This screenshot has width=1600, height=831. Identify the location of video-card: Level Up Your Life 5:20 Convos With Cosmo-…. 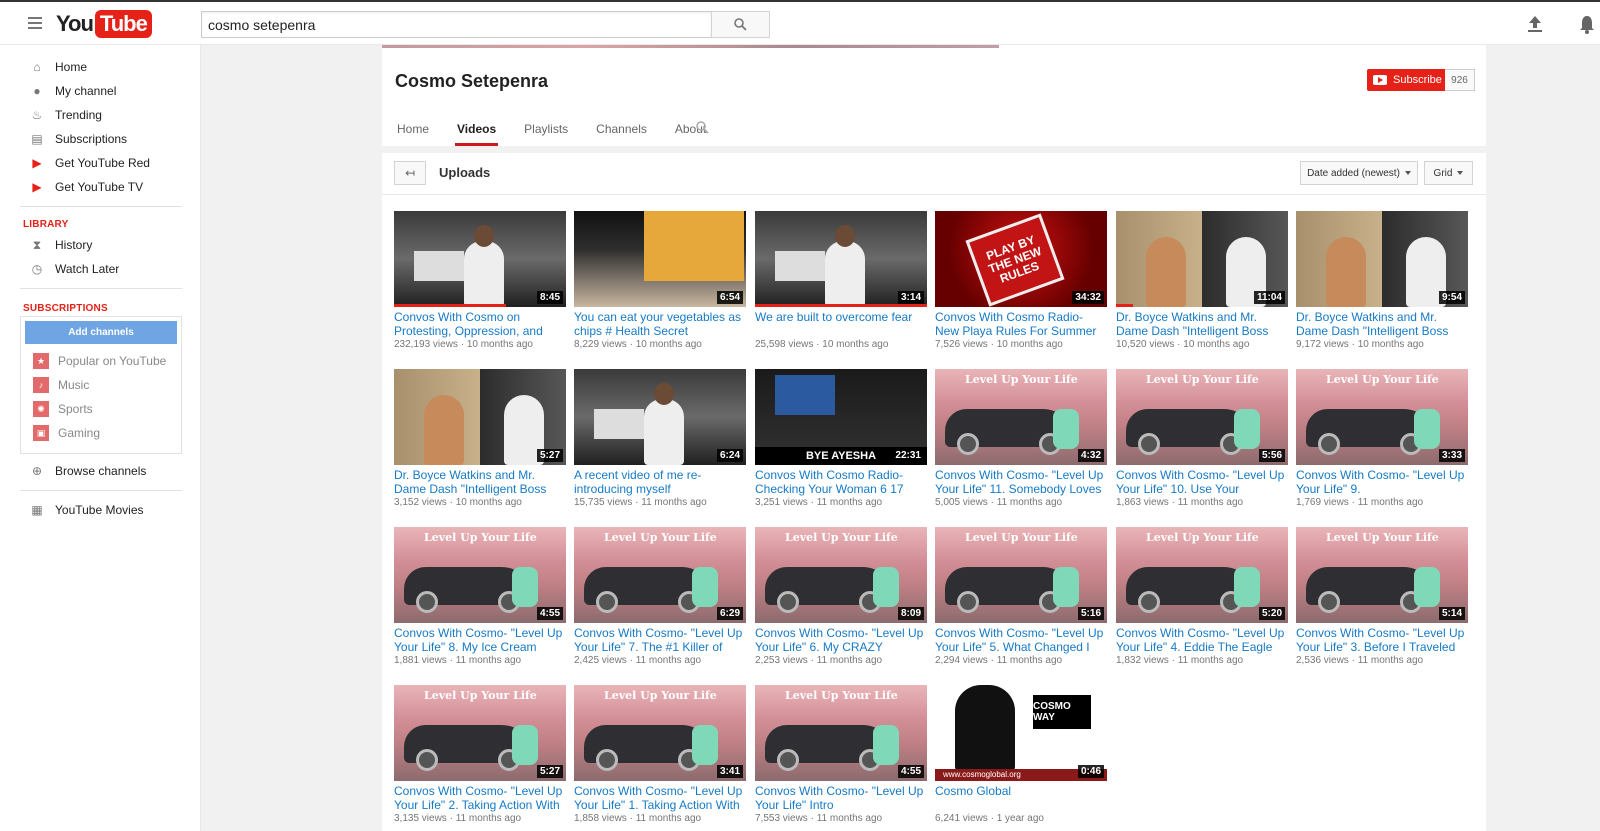
(1202, 601).